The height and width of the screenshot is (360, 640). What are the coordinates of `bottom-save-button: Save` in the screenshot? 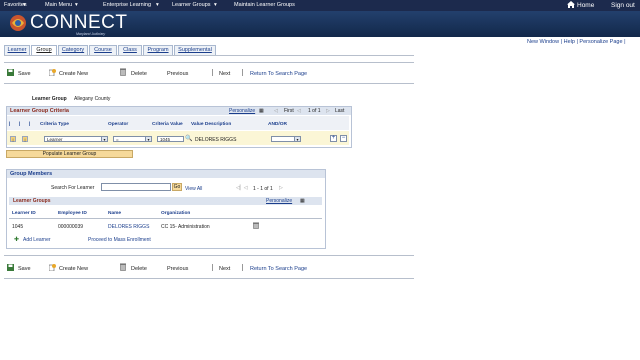 It's located at (24, 269).